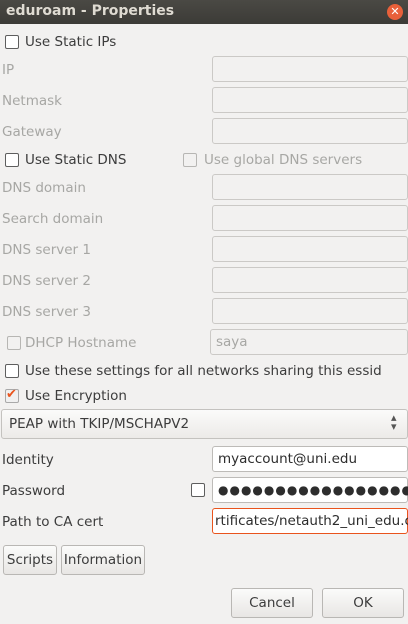 Image resolution: width=408 pixels, height=624 pixels. What do you see at coordinates (99, 424) in the screenshot?
I see `encryption-method-value: PEAP with TKIP/MSCHAPV2` at bounding box center [99, 424].